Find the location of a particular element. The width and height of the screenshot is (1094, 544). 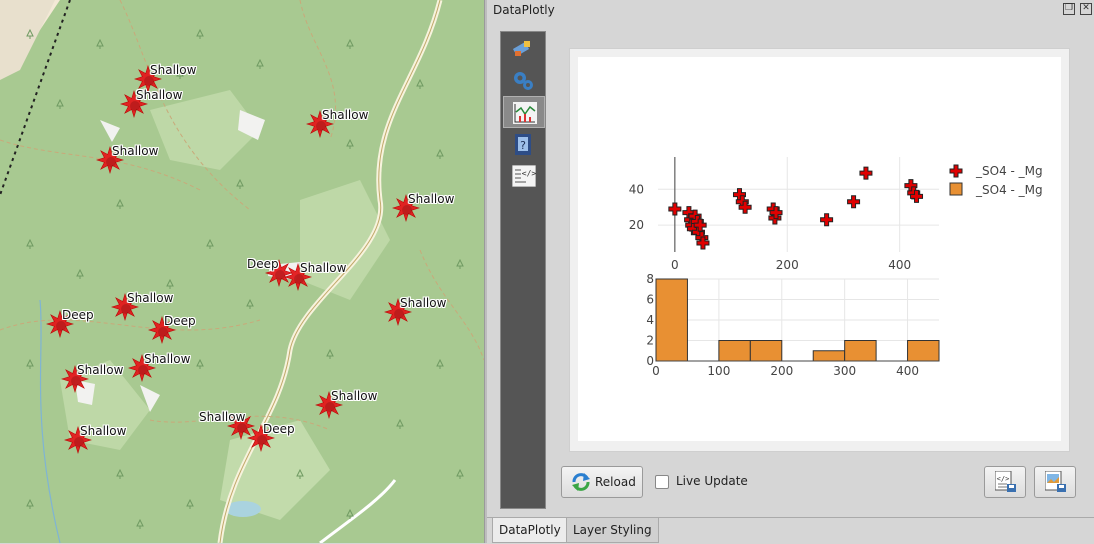

dock-tab-bar: DataPlotly Layer Styling is located at coordinates (790, 530).